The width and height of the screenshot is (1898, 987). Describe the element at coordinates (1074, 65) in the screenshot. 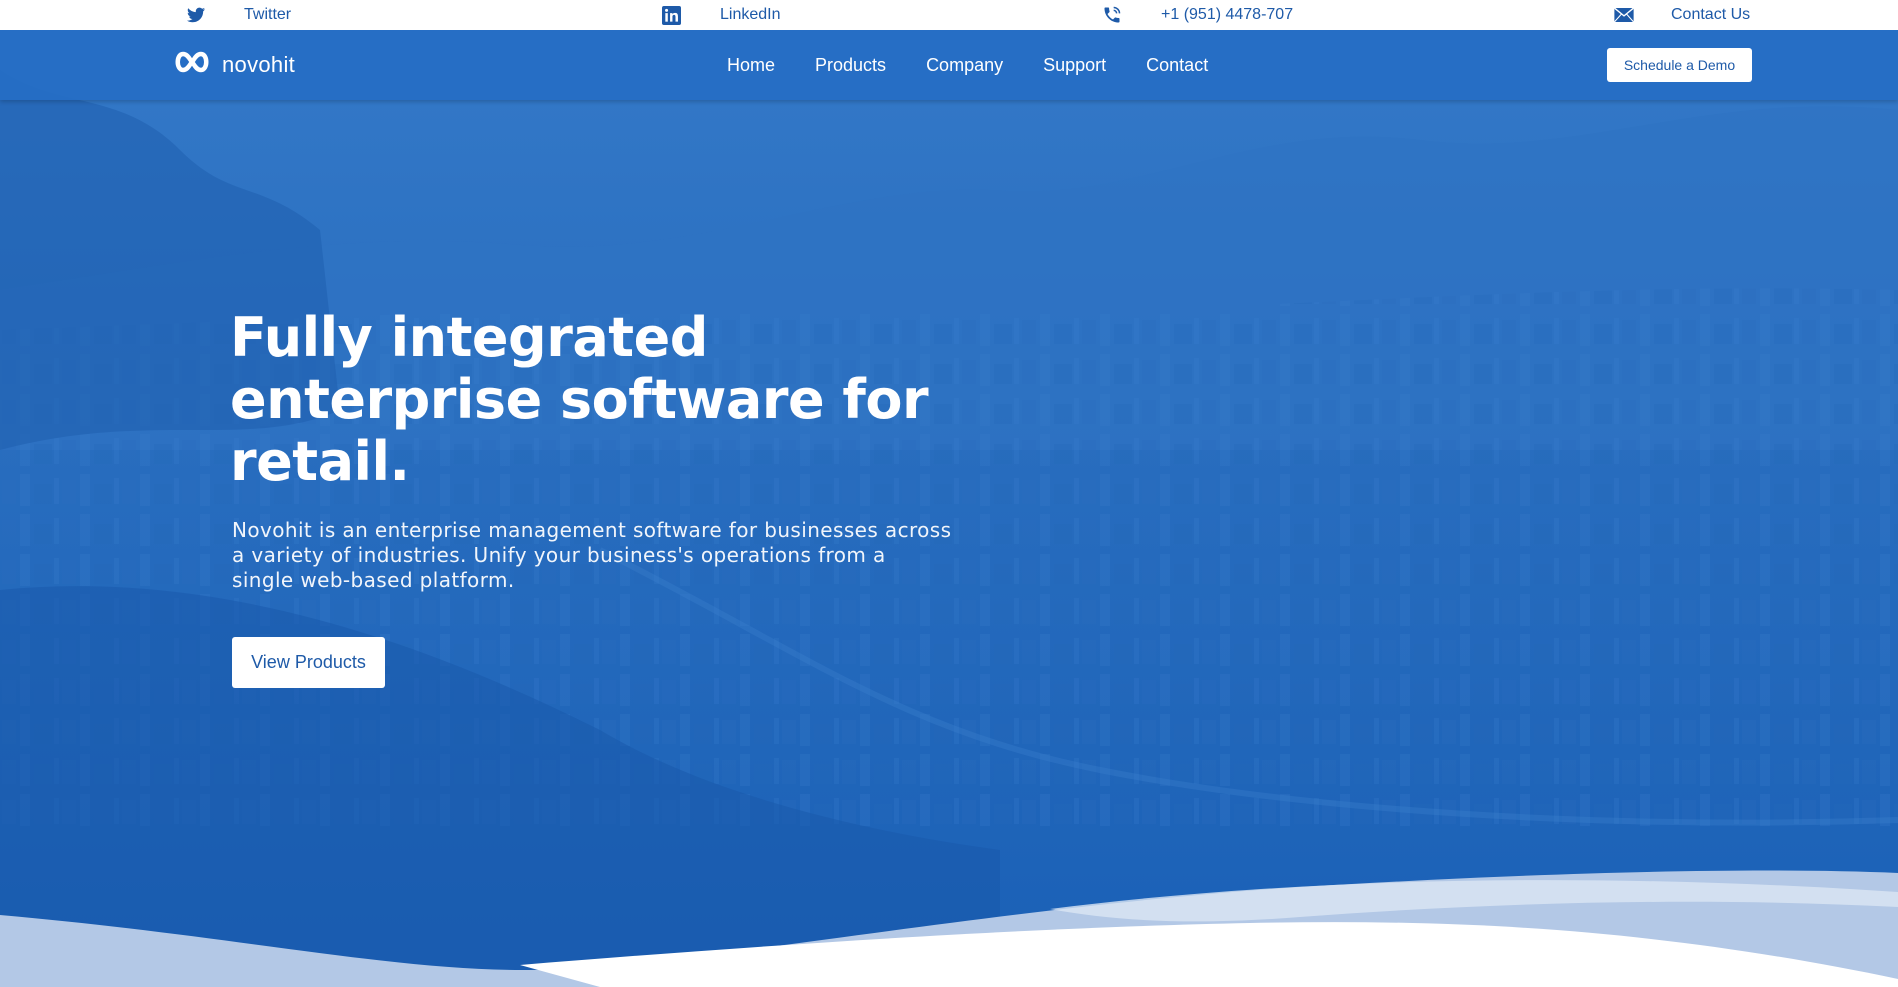

I see `nav-item-support: Support` at that location.